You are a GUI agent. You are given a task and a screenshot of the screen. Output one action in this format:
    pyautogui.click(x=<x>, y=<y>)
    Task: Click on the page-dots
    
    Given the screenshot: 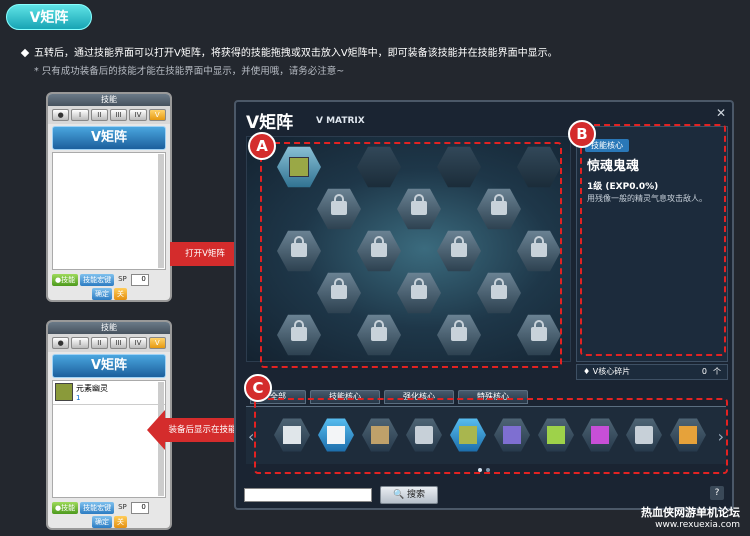 What is the action you would take?
    pyautogui.click(x=484, y=470)
    